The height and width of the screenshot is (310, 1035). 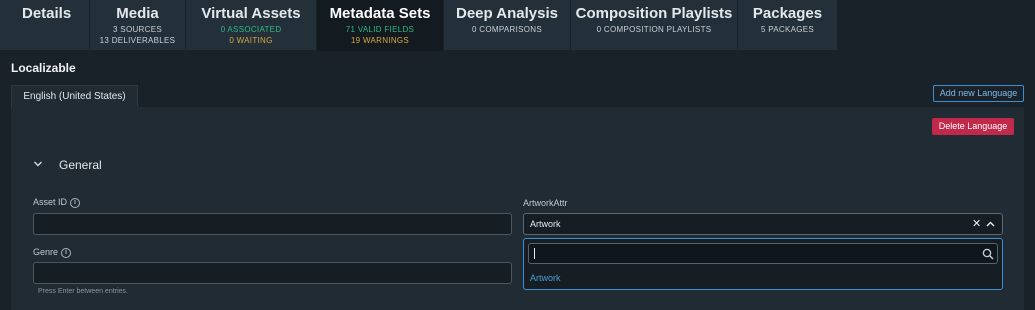 I want to click on tab-deep-analysis-title: Deep Analysis, so click(x=507, y=13).